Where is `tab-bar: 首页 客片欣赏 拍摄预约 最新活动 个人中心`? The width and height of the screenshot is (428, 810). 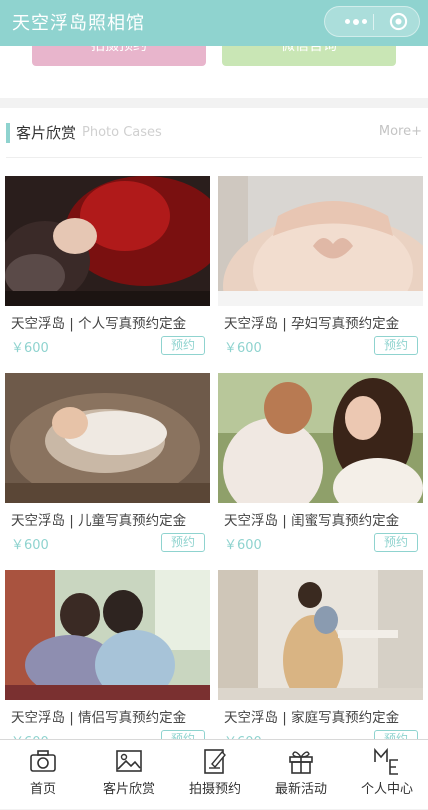
tab-bar: 首页 客片欣赏 拍摄预约 最新活动 个人中心 is located at coordinates (214, 774).